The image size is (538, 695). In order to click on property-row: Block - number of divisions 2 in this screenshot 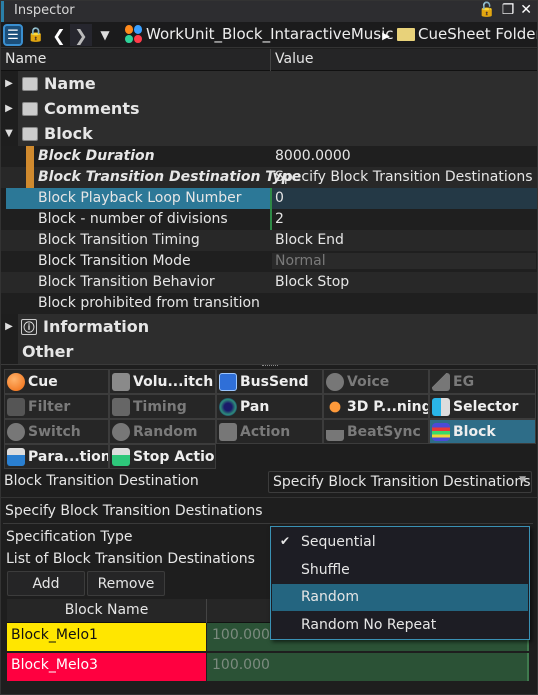, I will do `click(269, 219)`.